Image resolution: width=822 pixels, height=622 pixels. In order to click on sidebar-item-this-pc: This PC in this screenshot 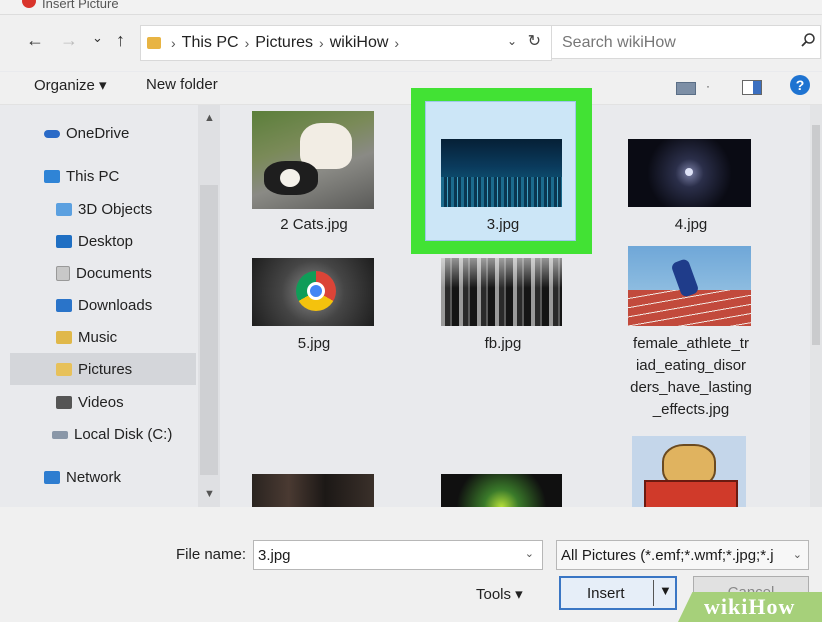, I will do `click(81, 176)`.